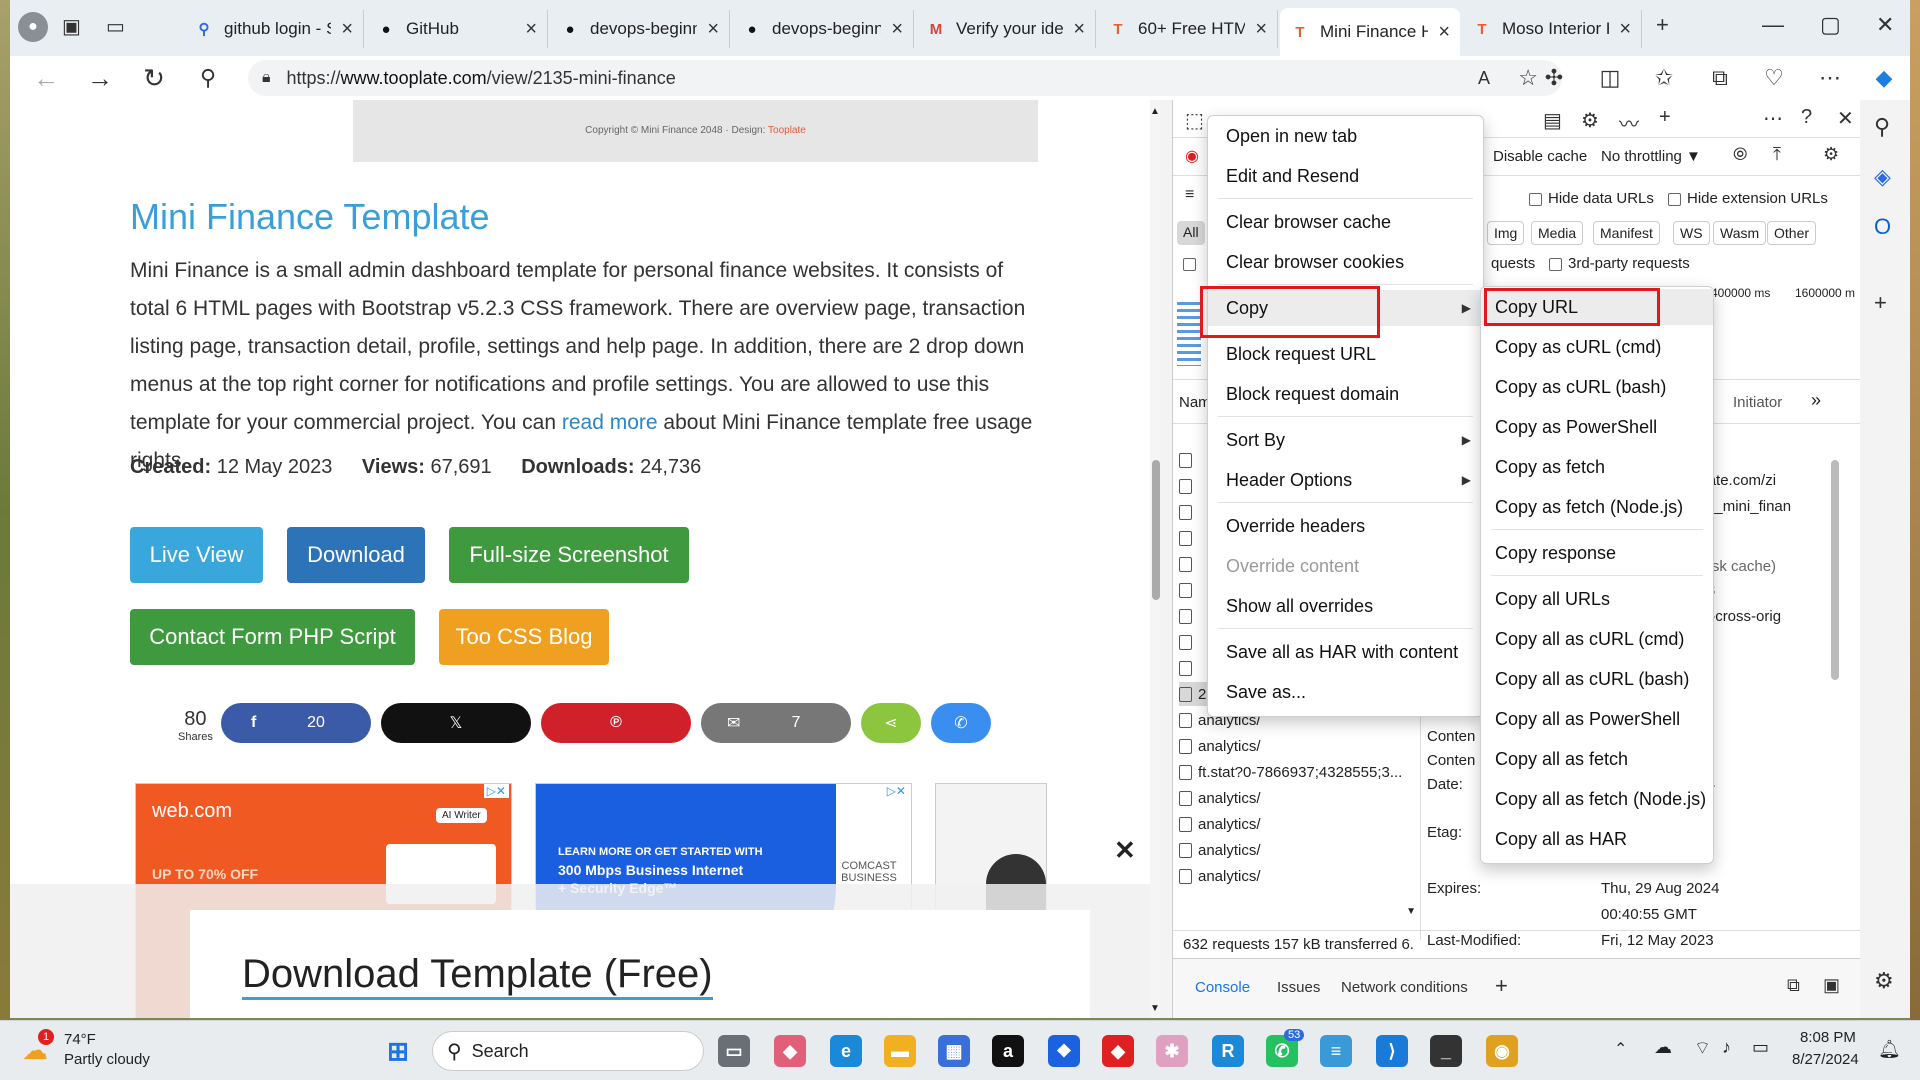 The height and width of the screenshot is (1080, 1920). Describe the element at coordinates (1156, 530) in the screenshot. I see `scrollbar-thumb` at that location.